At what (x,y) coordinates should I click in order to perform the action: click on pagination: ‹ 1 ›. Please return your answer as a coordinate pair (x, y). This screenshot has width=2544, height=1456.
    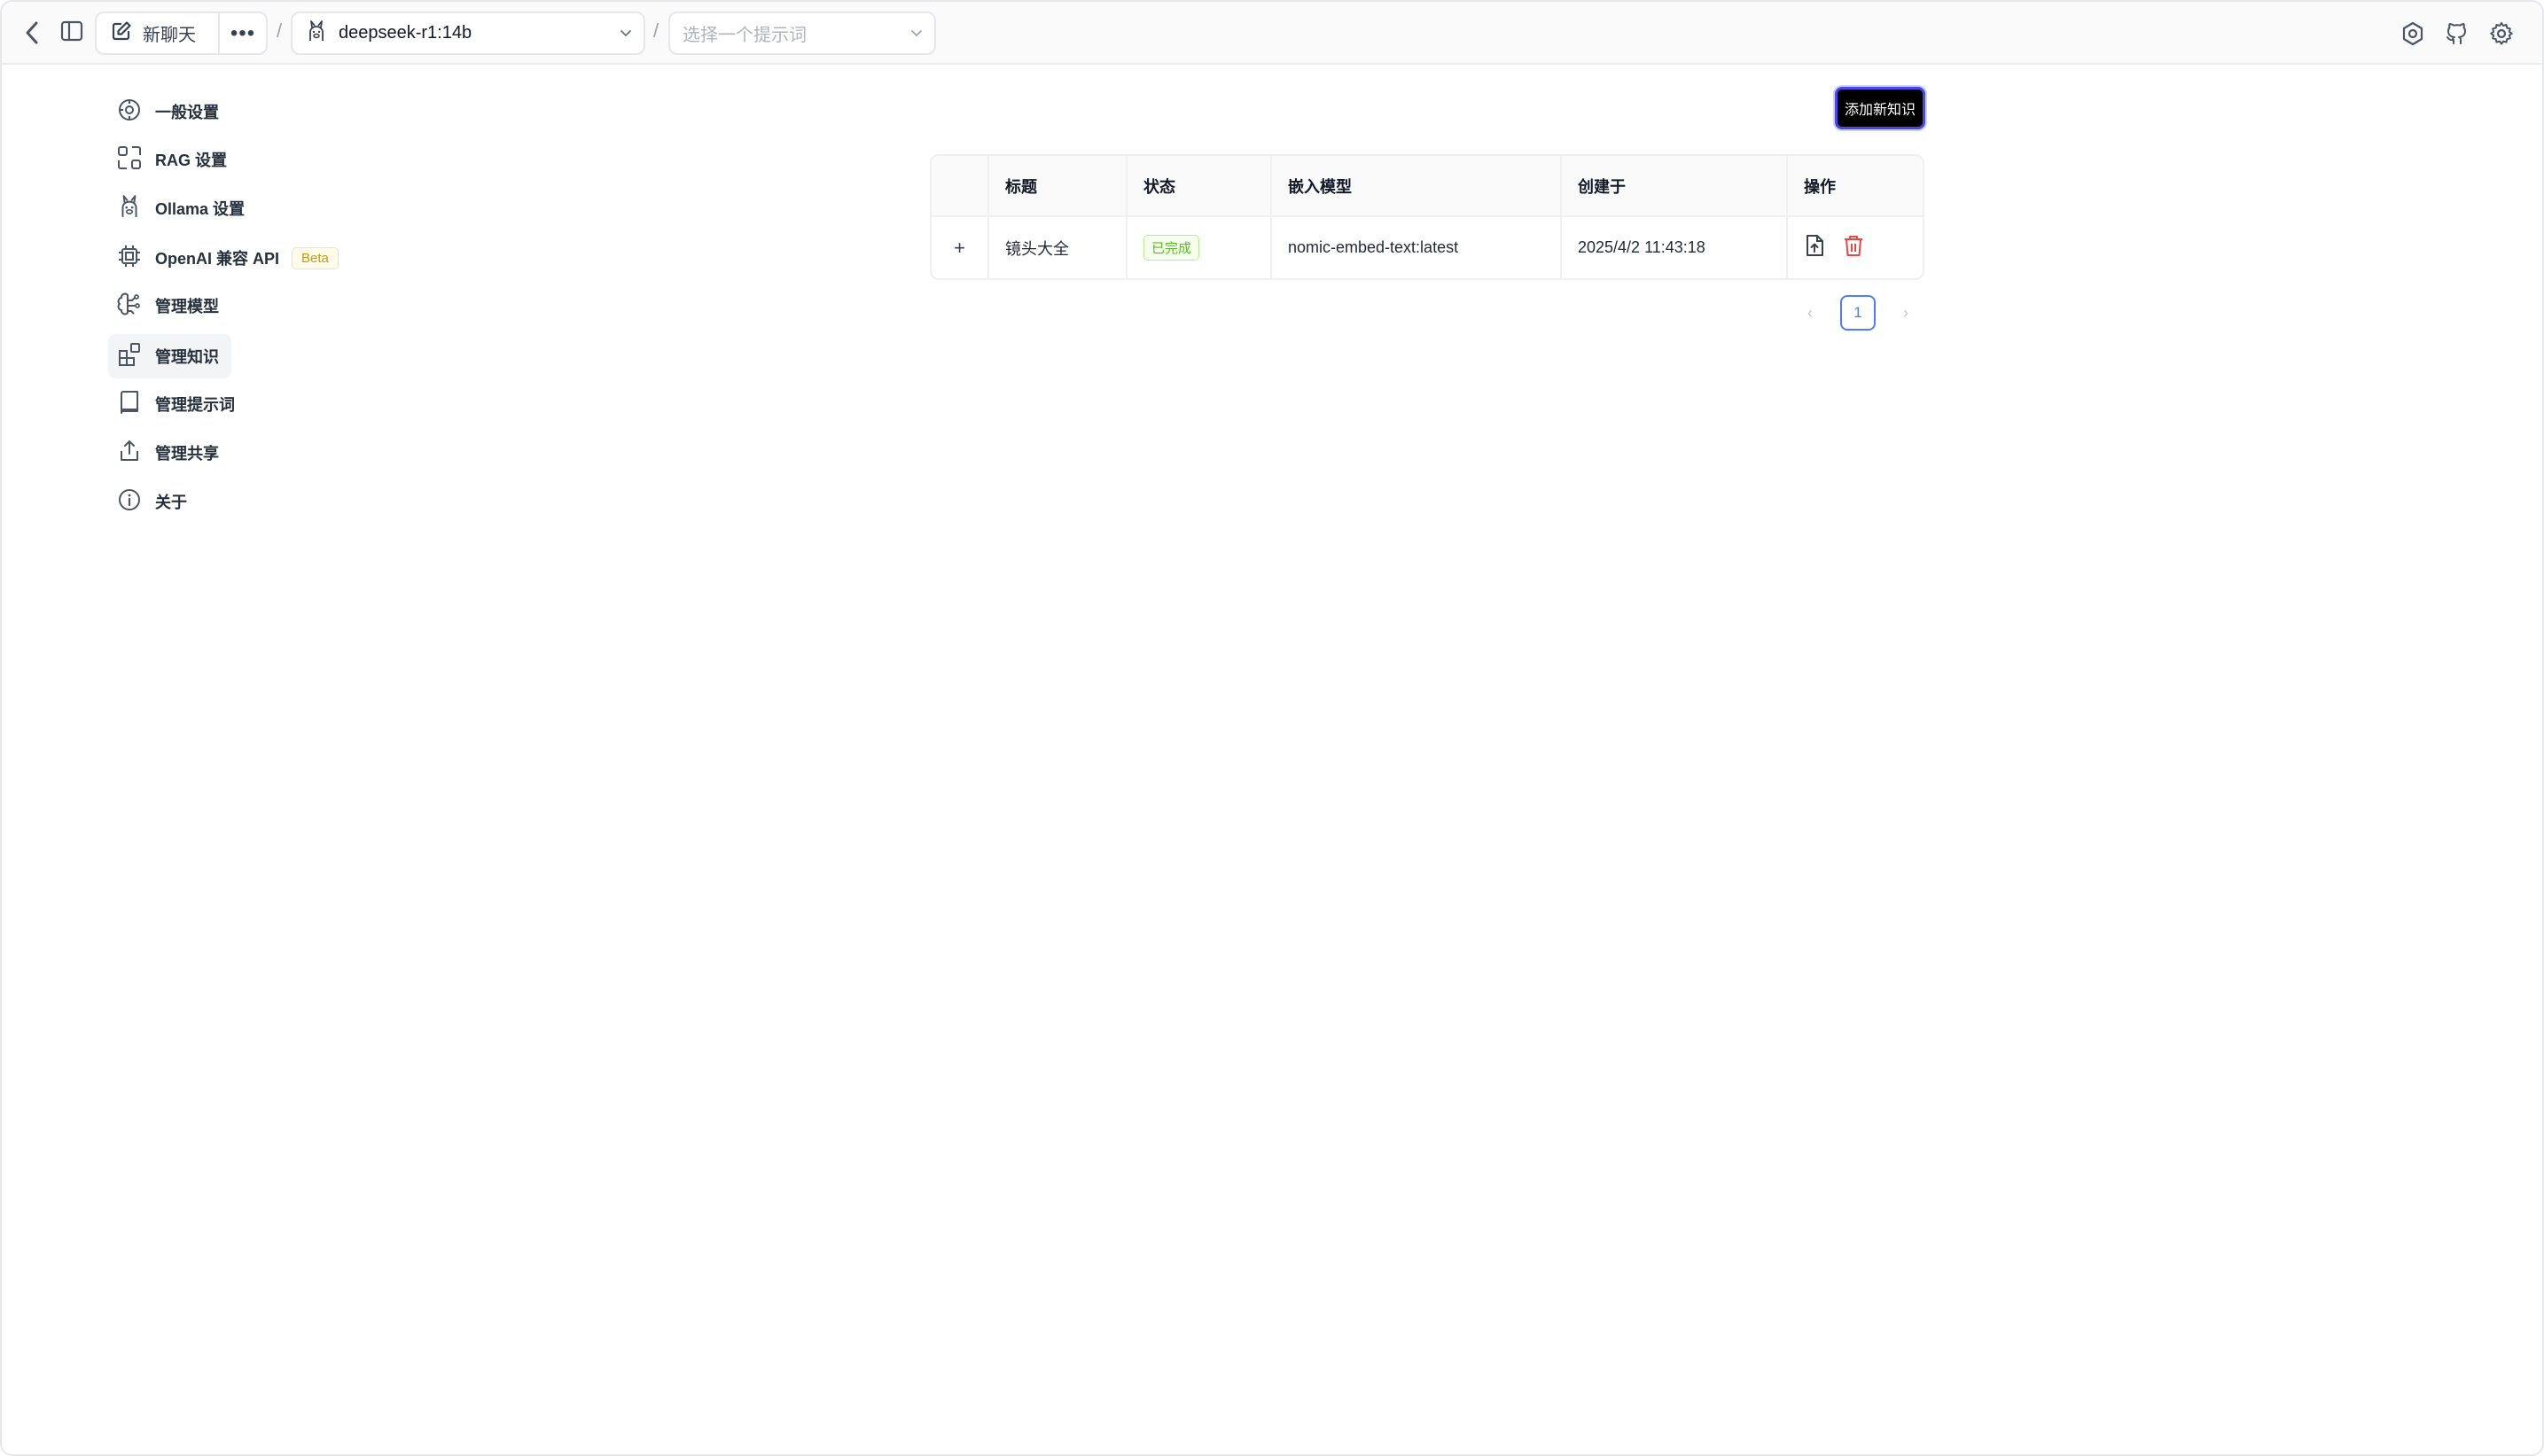
    Looking at the image, I should click on (1858, 313).